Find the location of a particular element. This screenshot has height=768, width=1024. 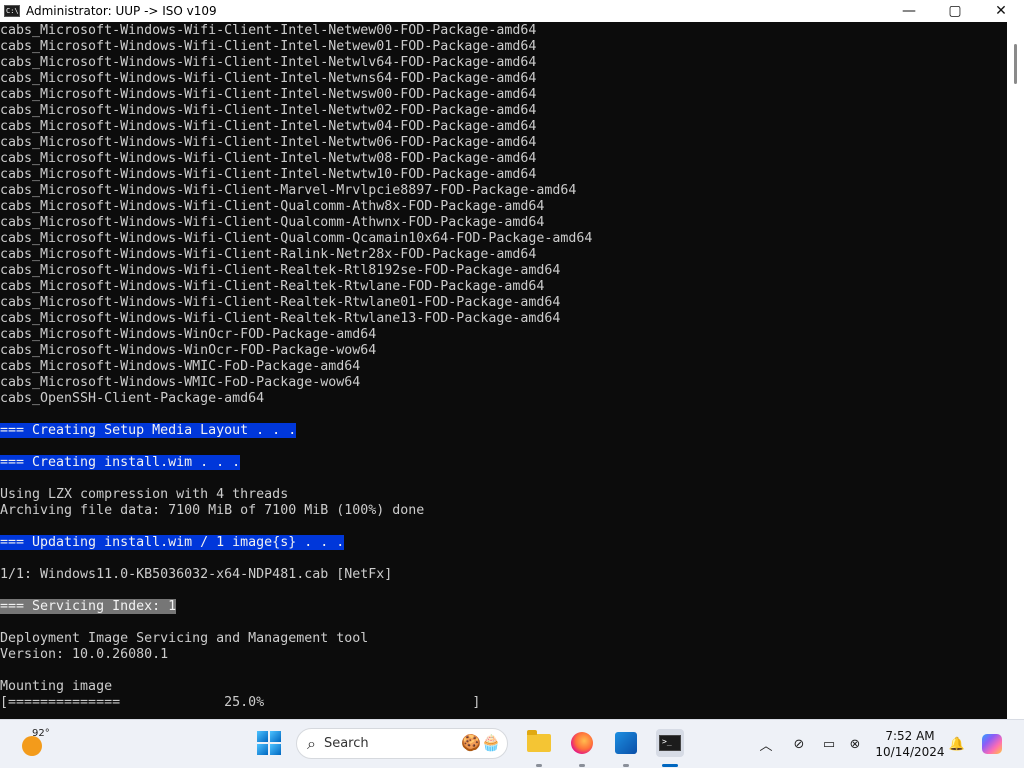

console-line: === Creating install.wim . . . is located at coordinates (503, 463).